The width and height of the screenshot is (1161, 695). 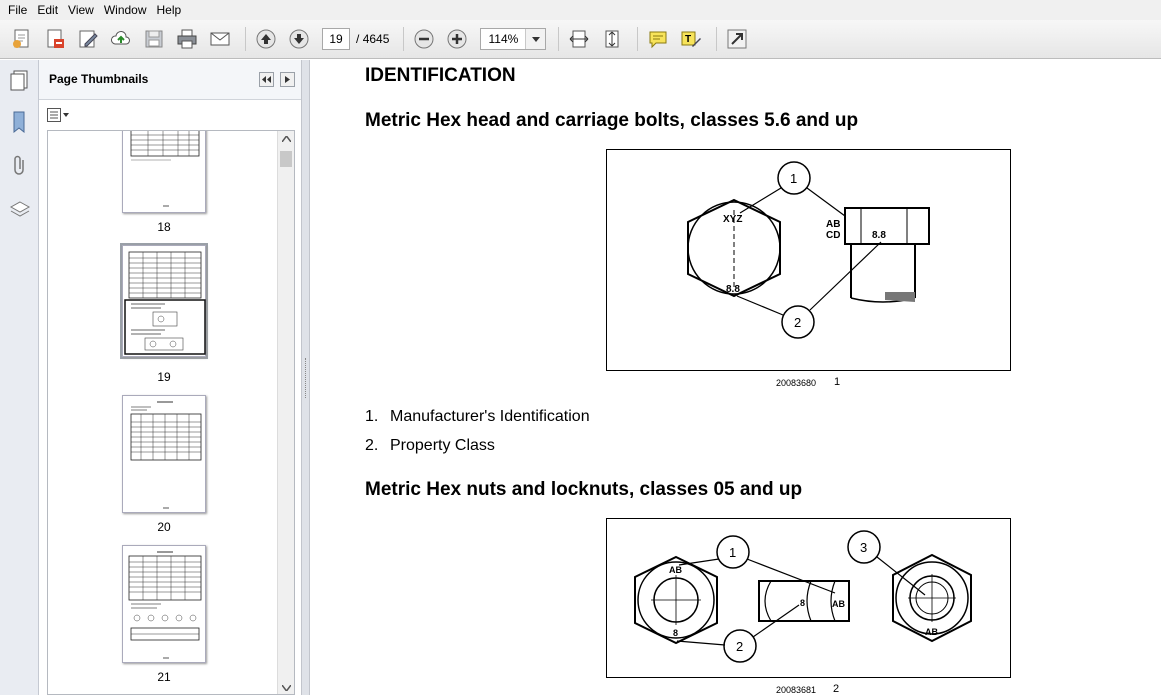 What do you see at coordinates (20, 80) in the screenshot?
I see `page-thumbnails-icon` at bounding box center [20, 80].